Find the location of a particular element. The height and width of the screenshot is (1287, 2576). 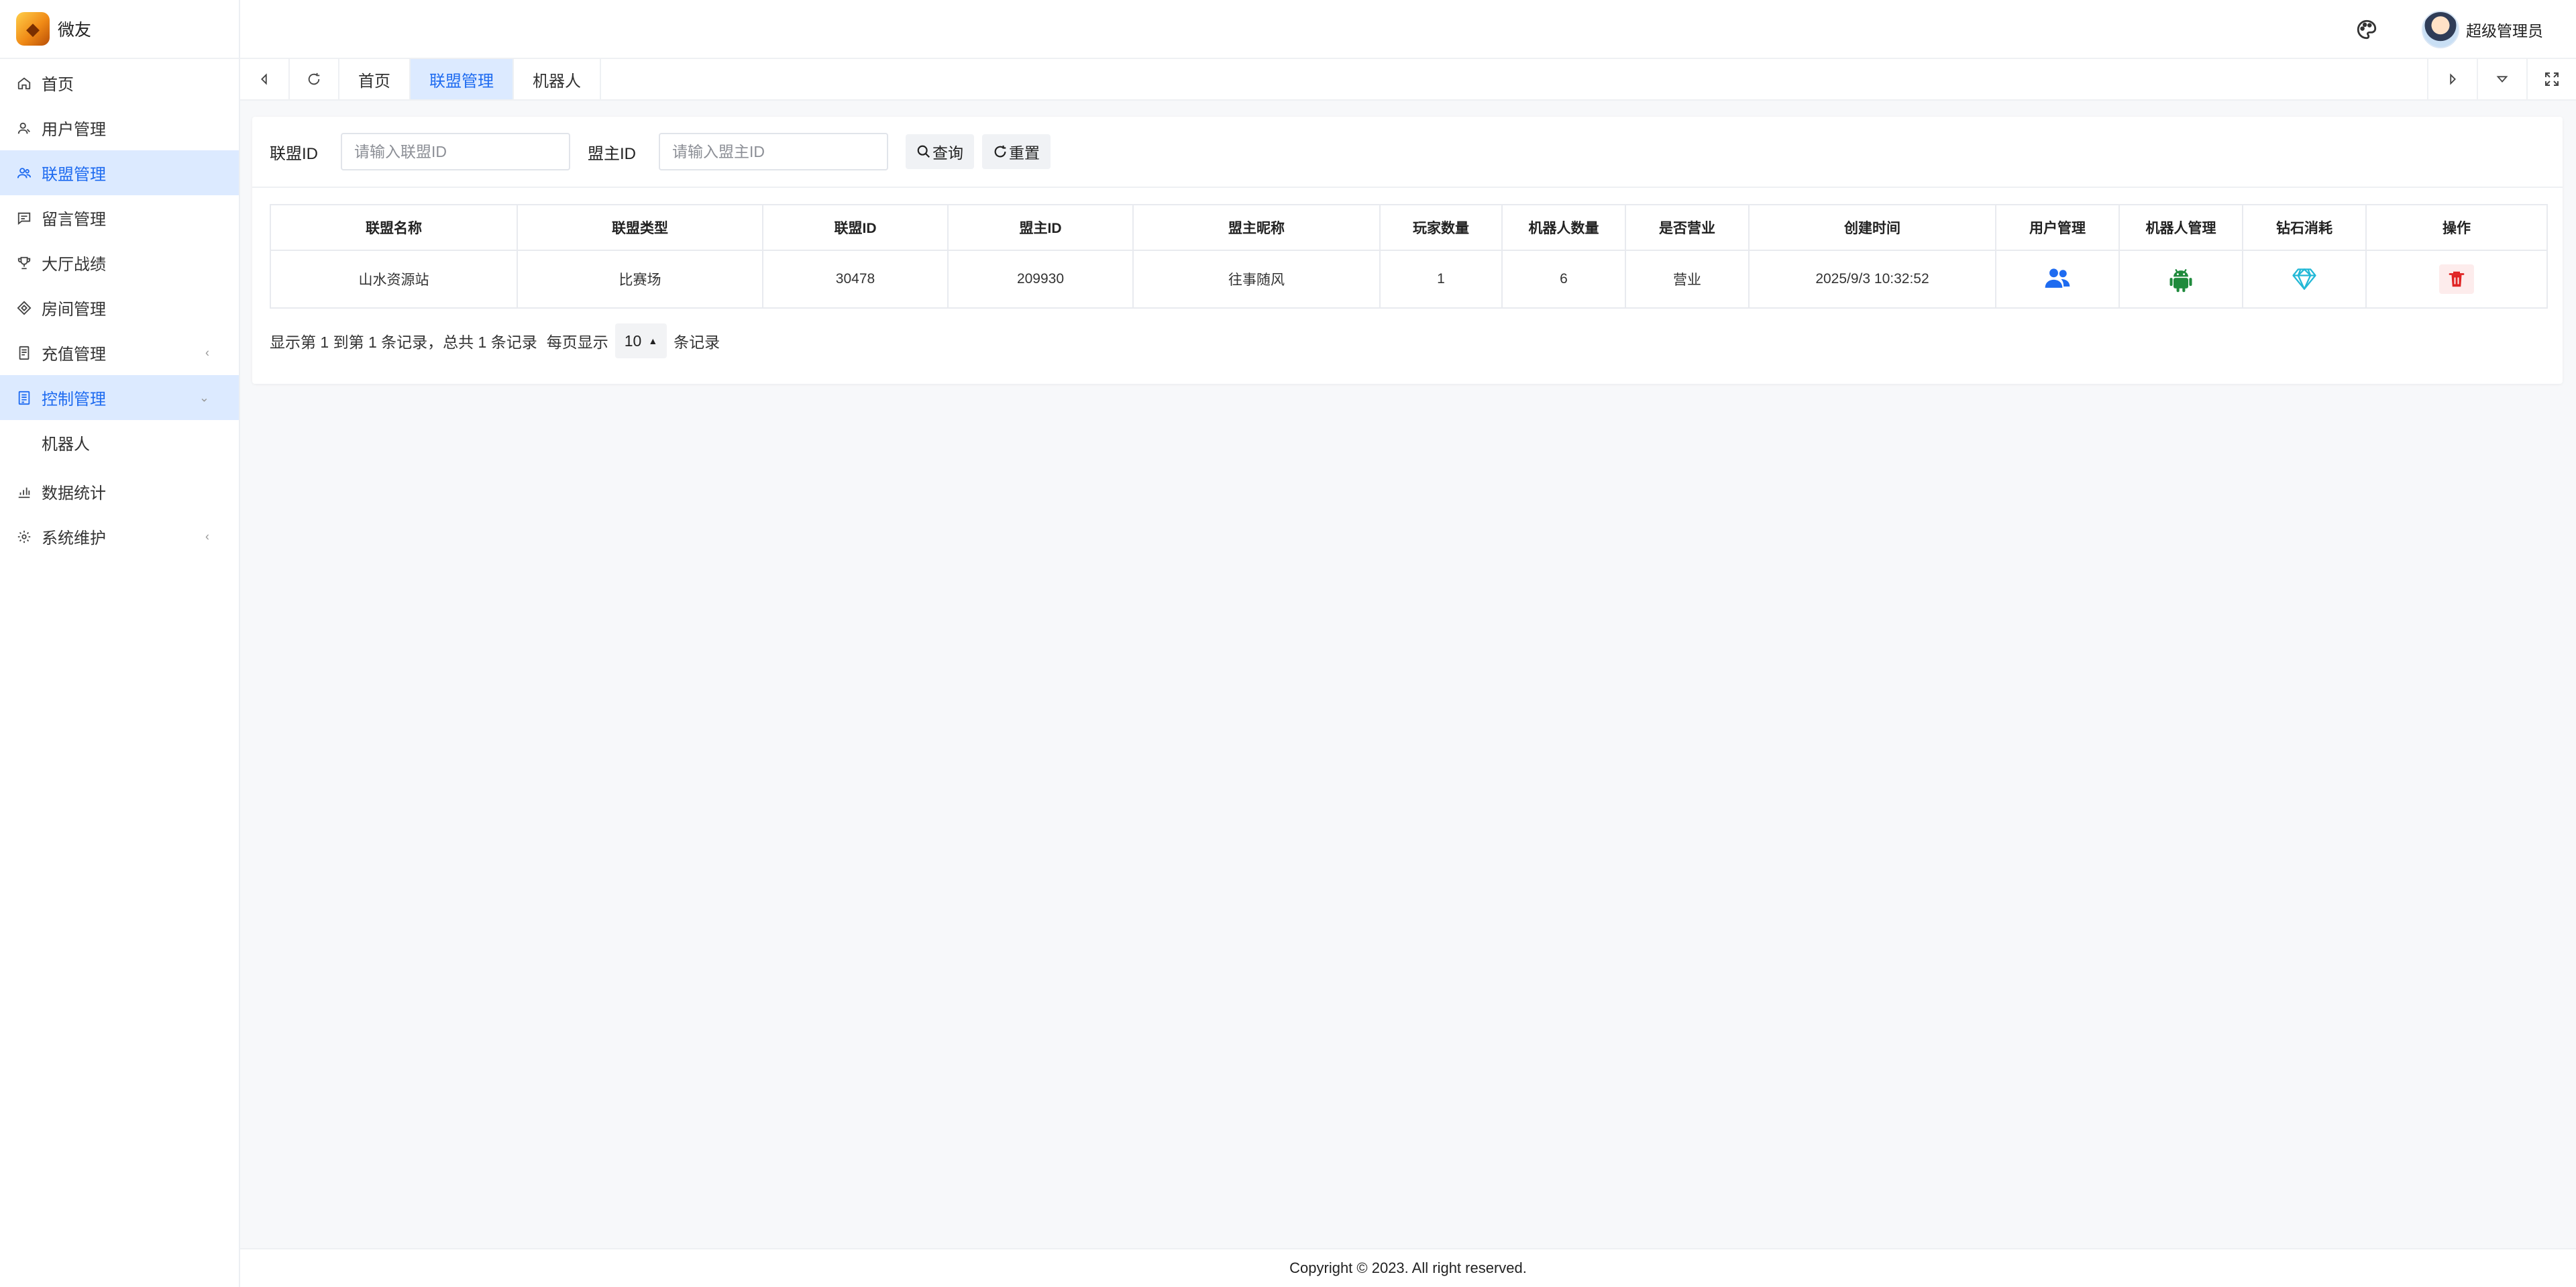

cell-alliance-name: 山水资源站 is located at coordinates (394, 279).